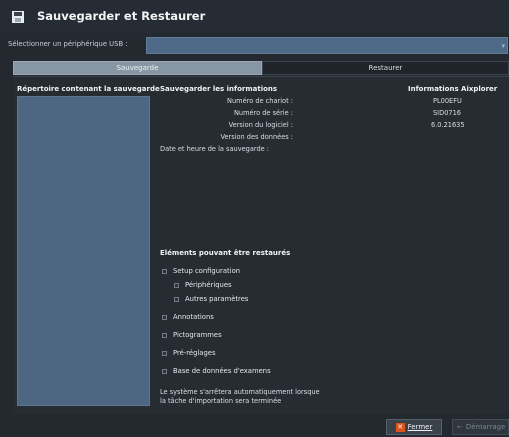  Describe the element at coordinates (254, 426) in the screenshot. I see `button-bar: ✕ Fermer ← Démarrage` at that location.